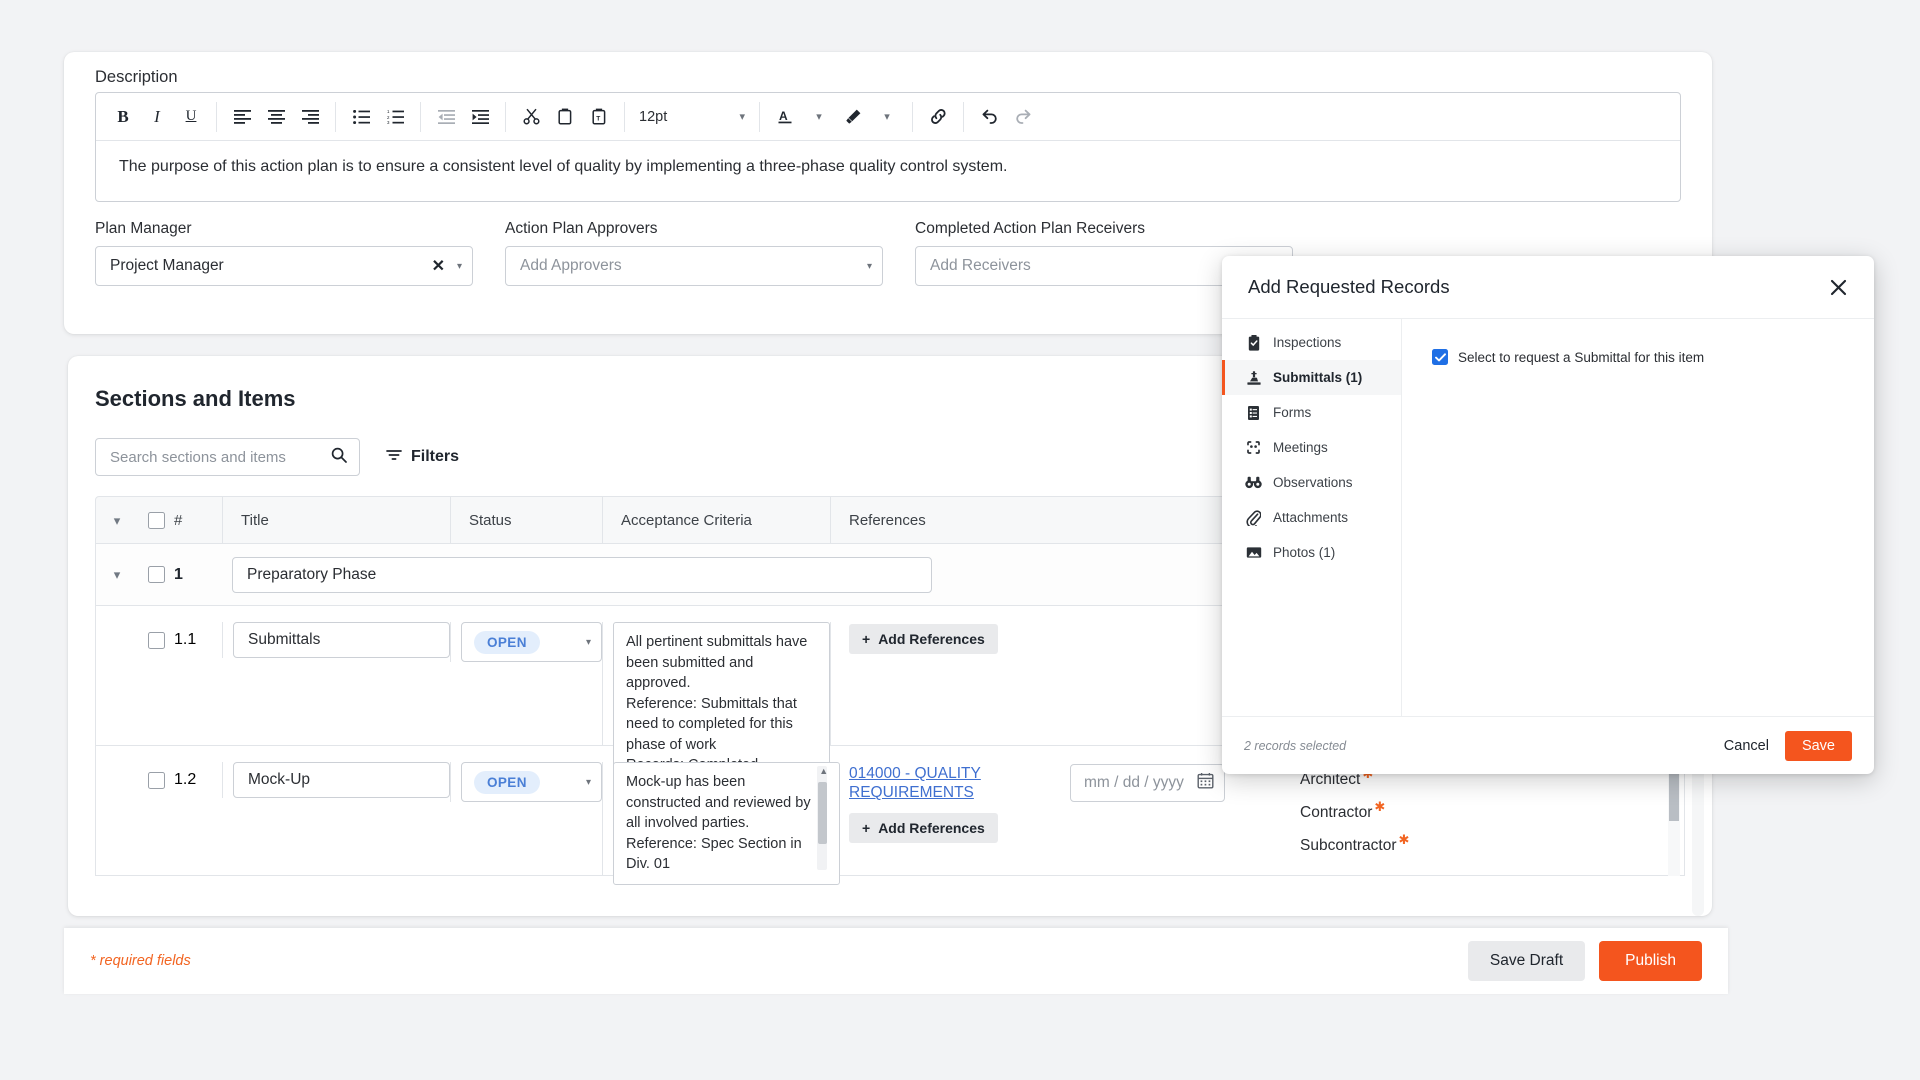 This screenshot has width=1920, height=1080. Describe the element at coordinates (571, 265) in the screenshot. I see `action-plan-approvers-placeholder: Add Approvers` at that location.